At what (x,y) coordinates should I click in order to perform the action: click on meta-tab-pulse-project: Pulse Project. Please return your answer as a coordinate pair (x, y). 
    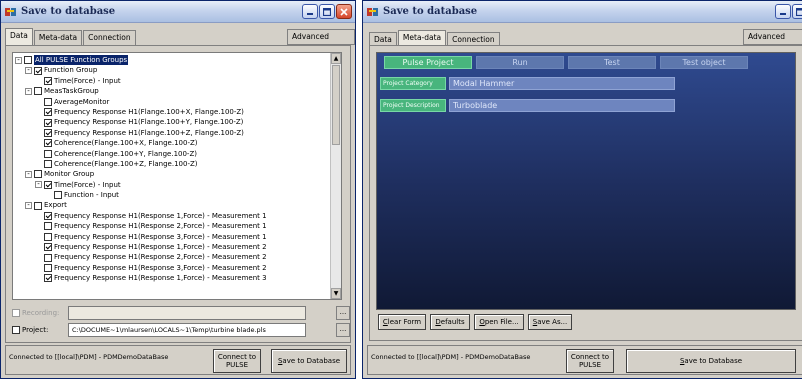
    Looking at the image, I should click on (428, 62).